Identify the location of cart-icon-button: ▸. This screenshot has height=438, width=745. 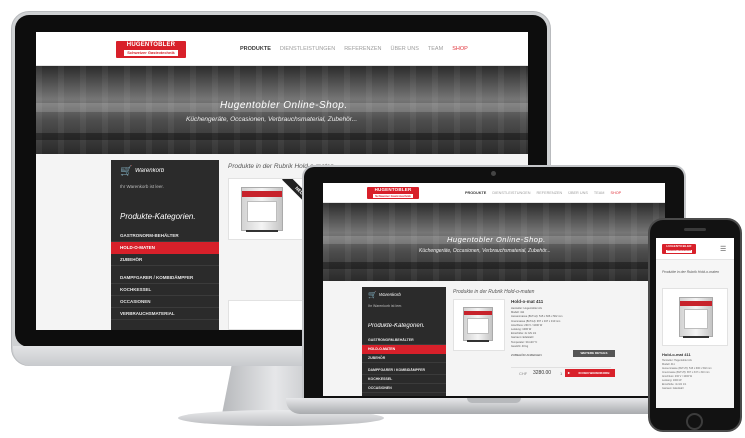
(569, 373).